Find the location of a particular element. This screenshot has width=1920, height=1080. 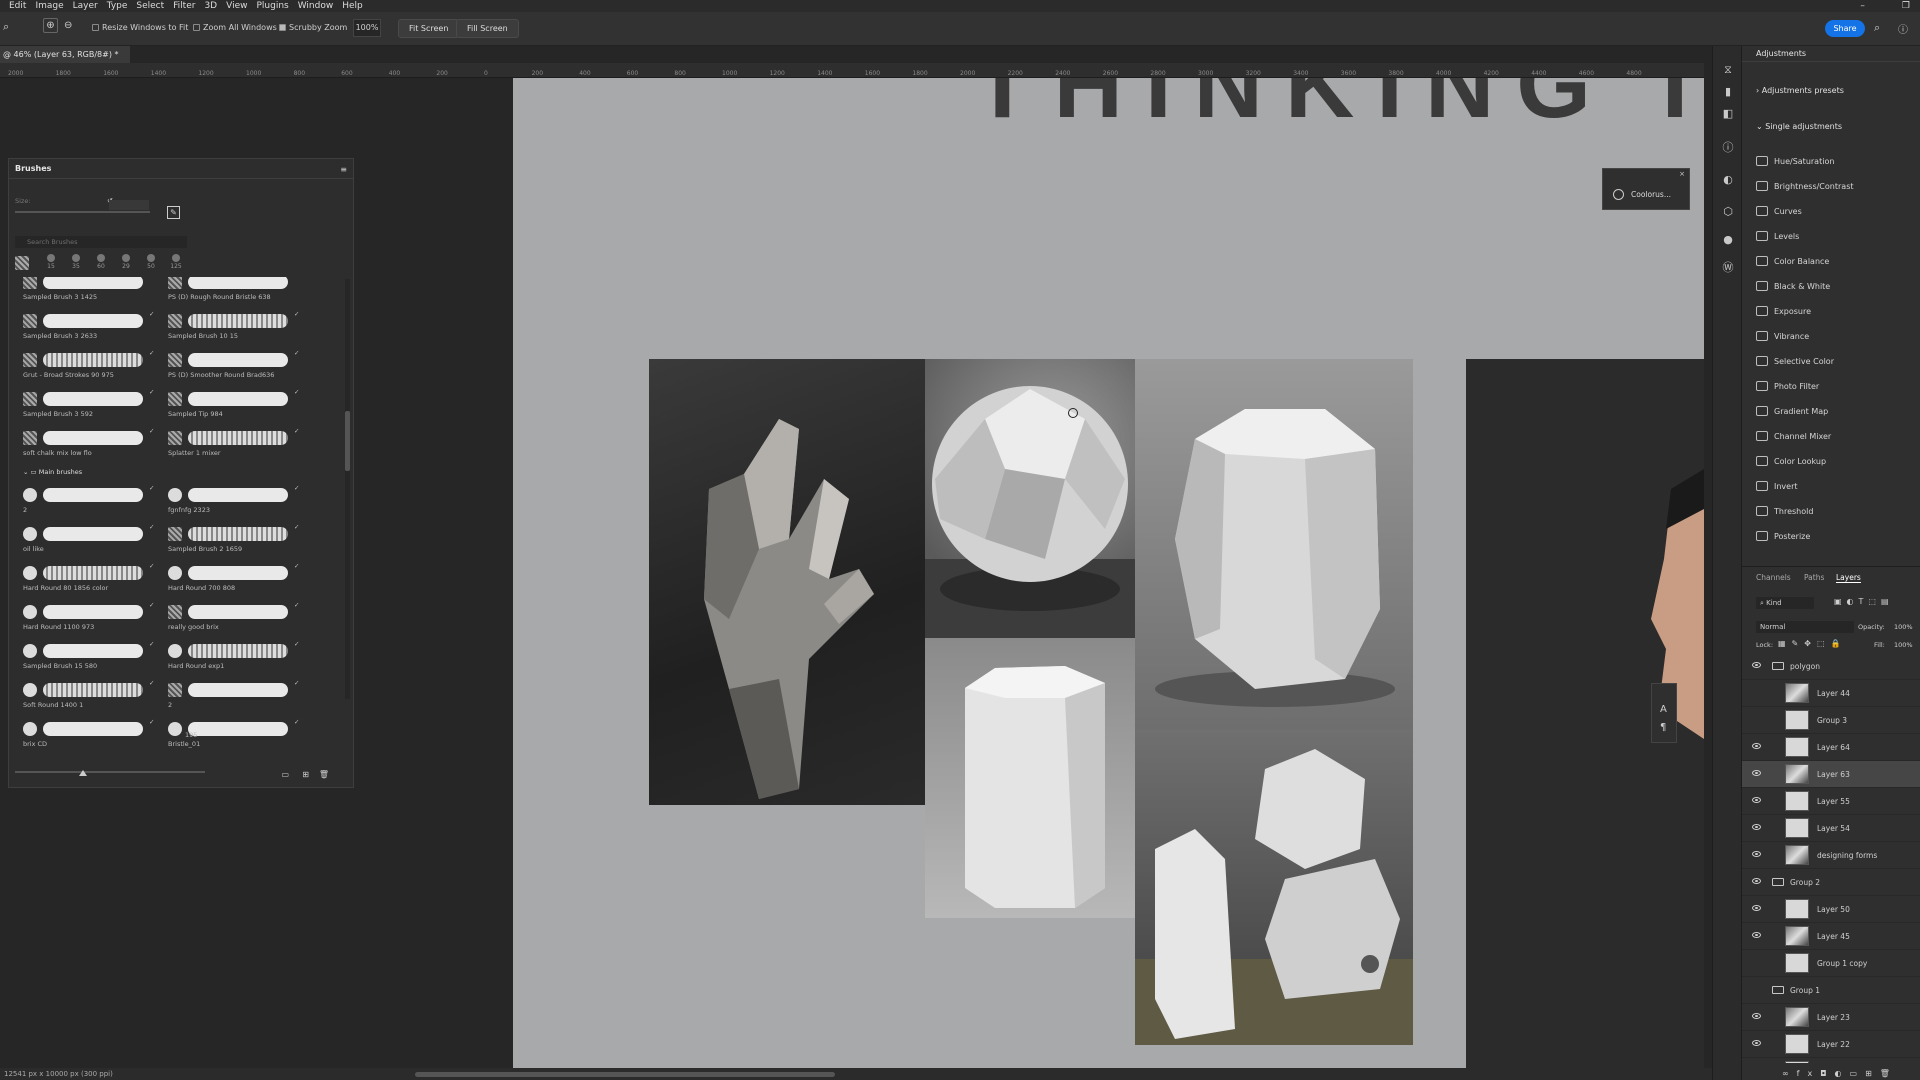

character-icon: A is located at coordinates (1663, 709).